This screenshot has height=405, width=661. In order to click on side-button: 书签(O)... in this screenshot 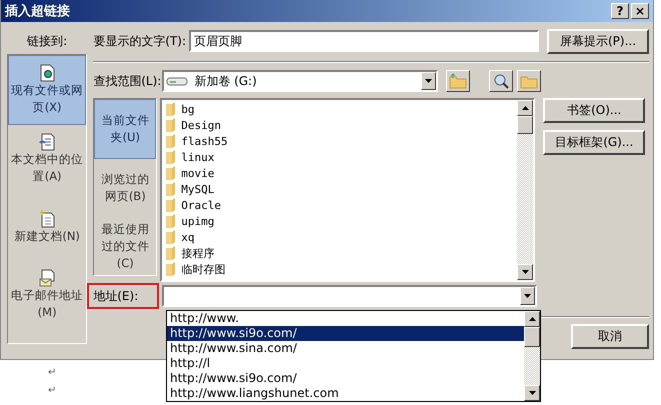, I will do `click(594, 110)`.